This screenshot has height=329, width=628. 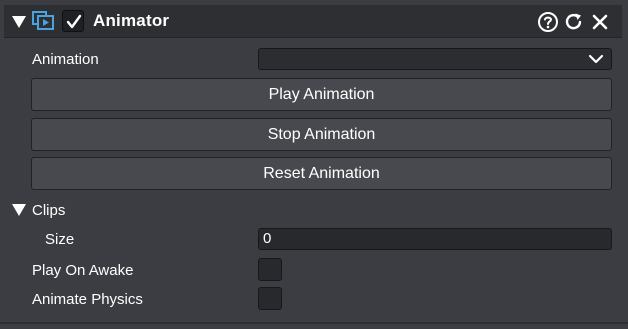 What do you see at coordinates (270, 298) in the screenshot?
I see `animate-physics-checkbox` at bounding box center [270, 298].